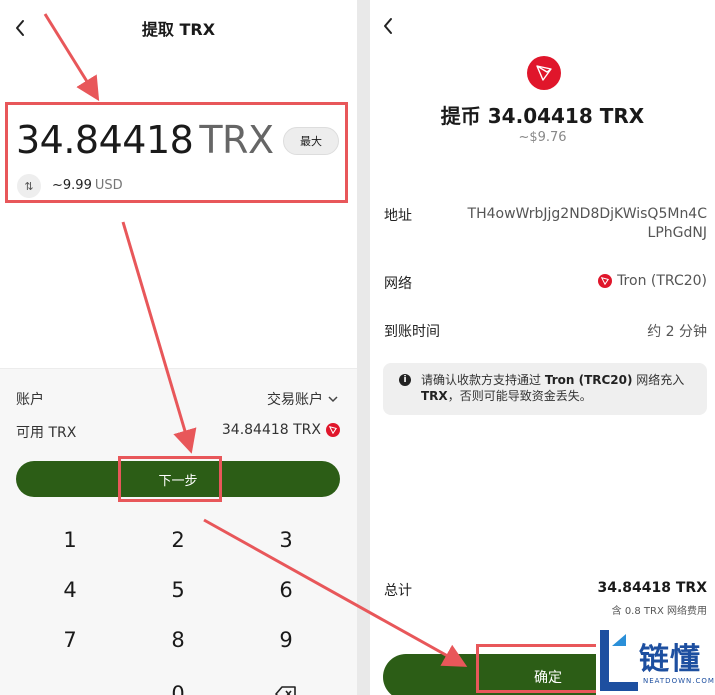 The height and width of the screenshot is (695, 715). Describe the element at coordinates (548, 678) in the screenshot. I see `confirm-label: 确定` at that location.